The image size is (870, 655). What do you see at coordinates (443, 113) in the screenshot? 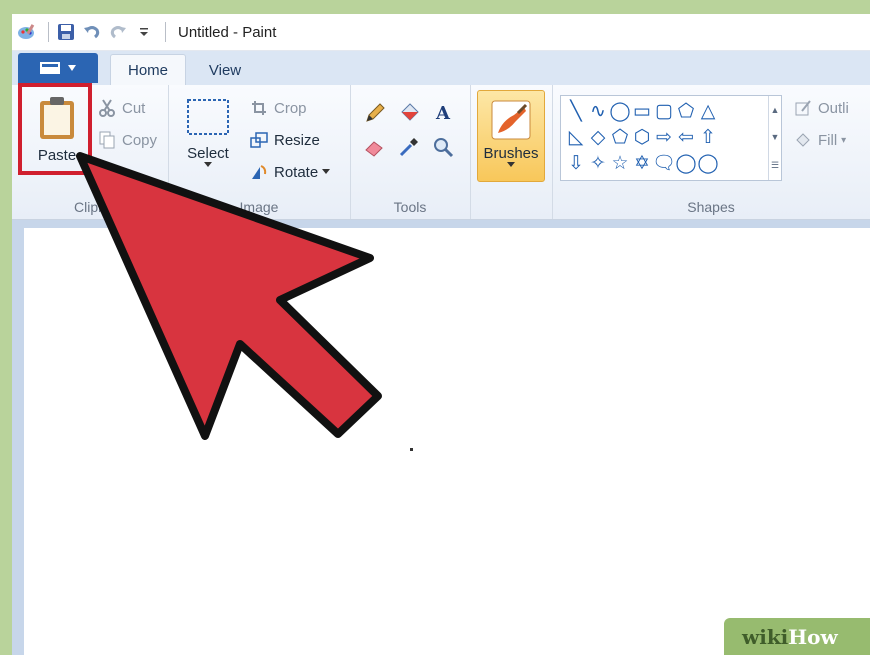
I see `text-tool-icon: A` at bounding box center [443, 113].